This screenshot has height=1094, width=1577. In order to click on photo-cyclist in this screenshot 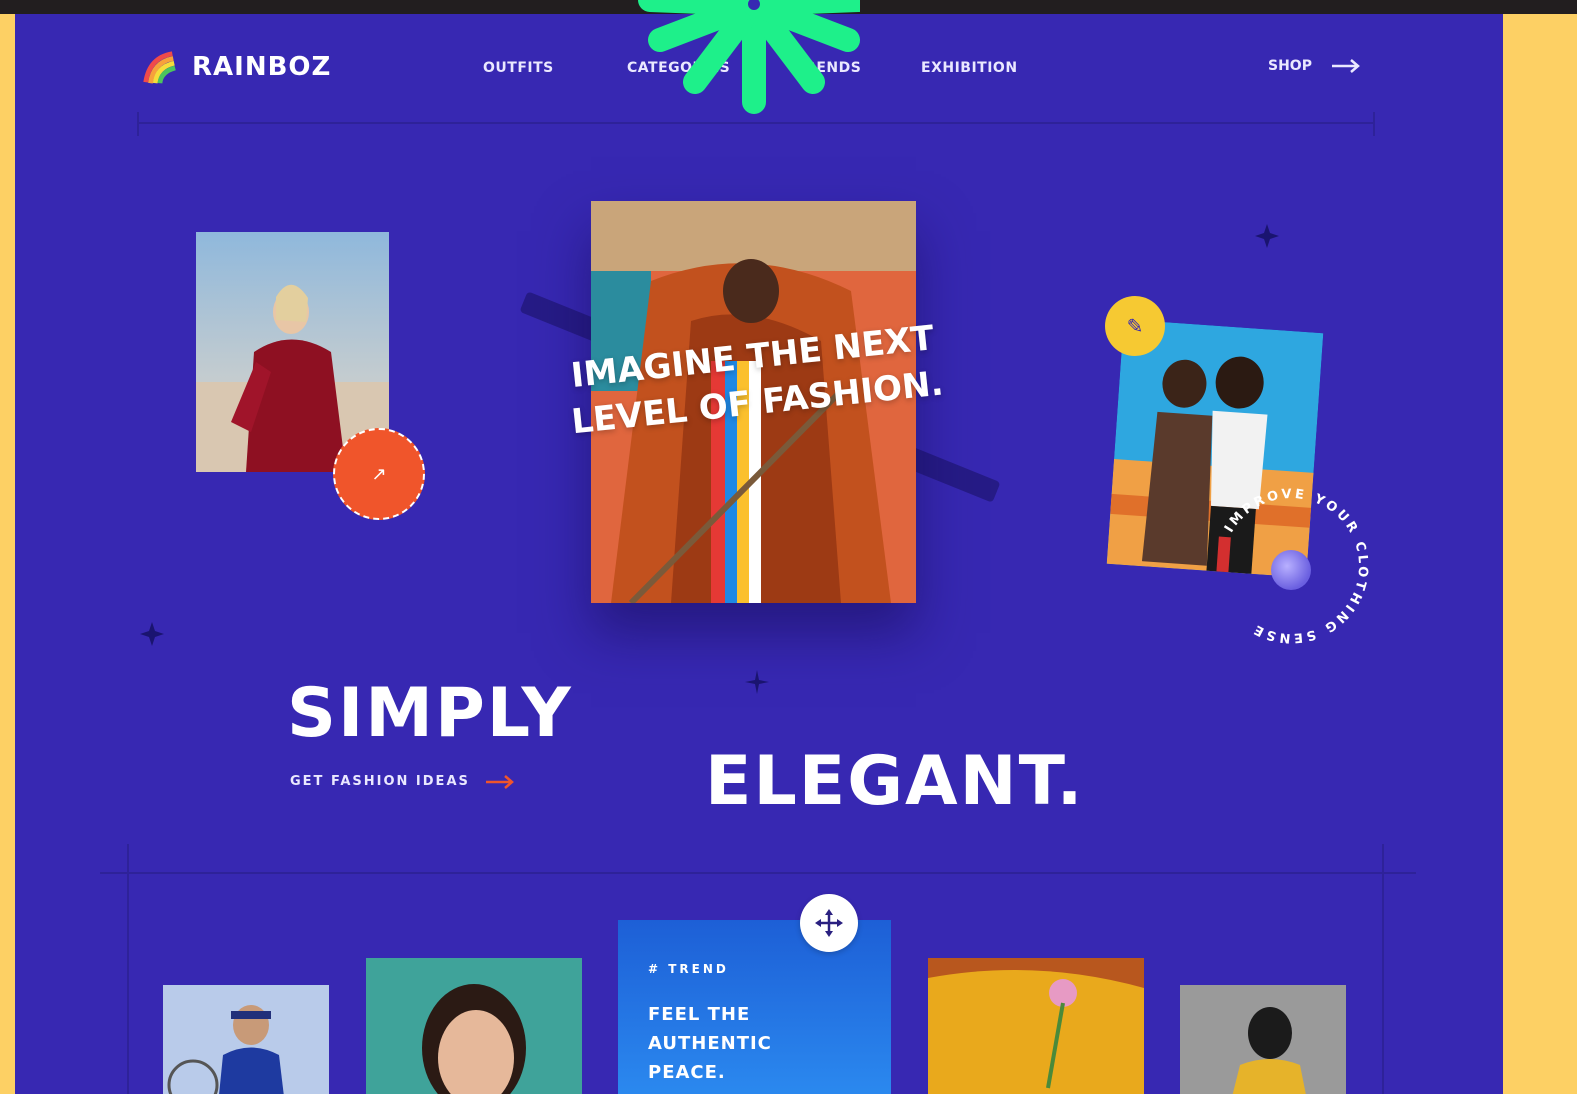, I will do `click(246, 1039)`.